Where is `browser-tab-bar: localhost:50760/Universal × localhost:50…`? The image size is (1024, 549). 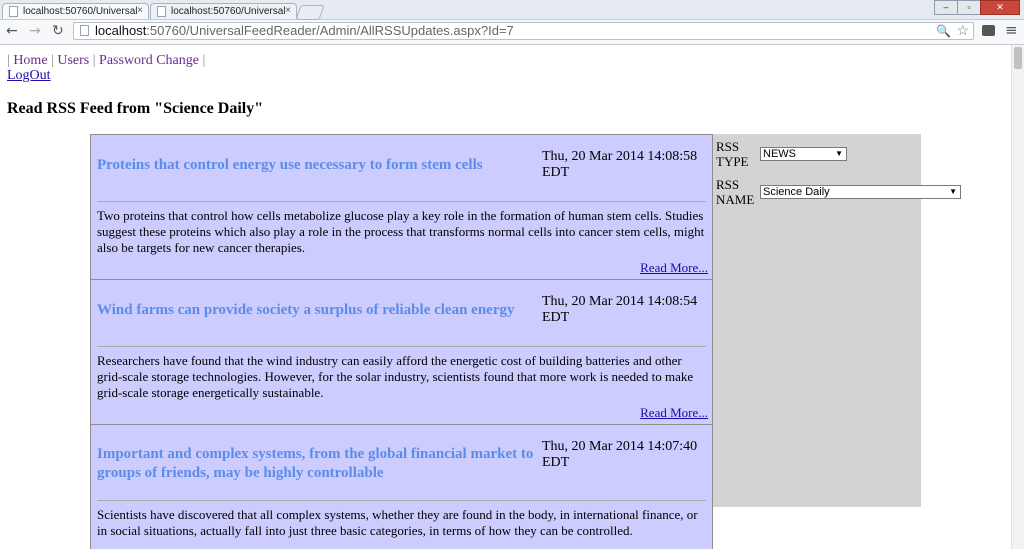
browser-tab-bar: localhost:50760/Universal × localhost:50… is located at coordinates (512, 10).